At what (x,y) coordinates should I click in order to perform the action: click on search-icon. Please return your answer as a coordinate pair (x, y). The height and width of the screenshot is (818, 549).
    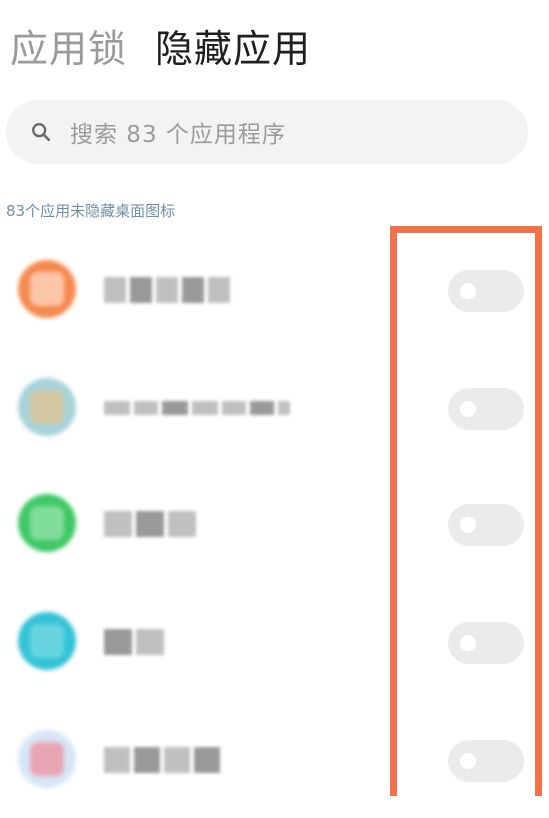
    Looking at the image, I should click on (41, 132).